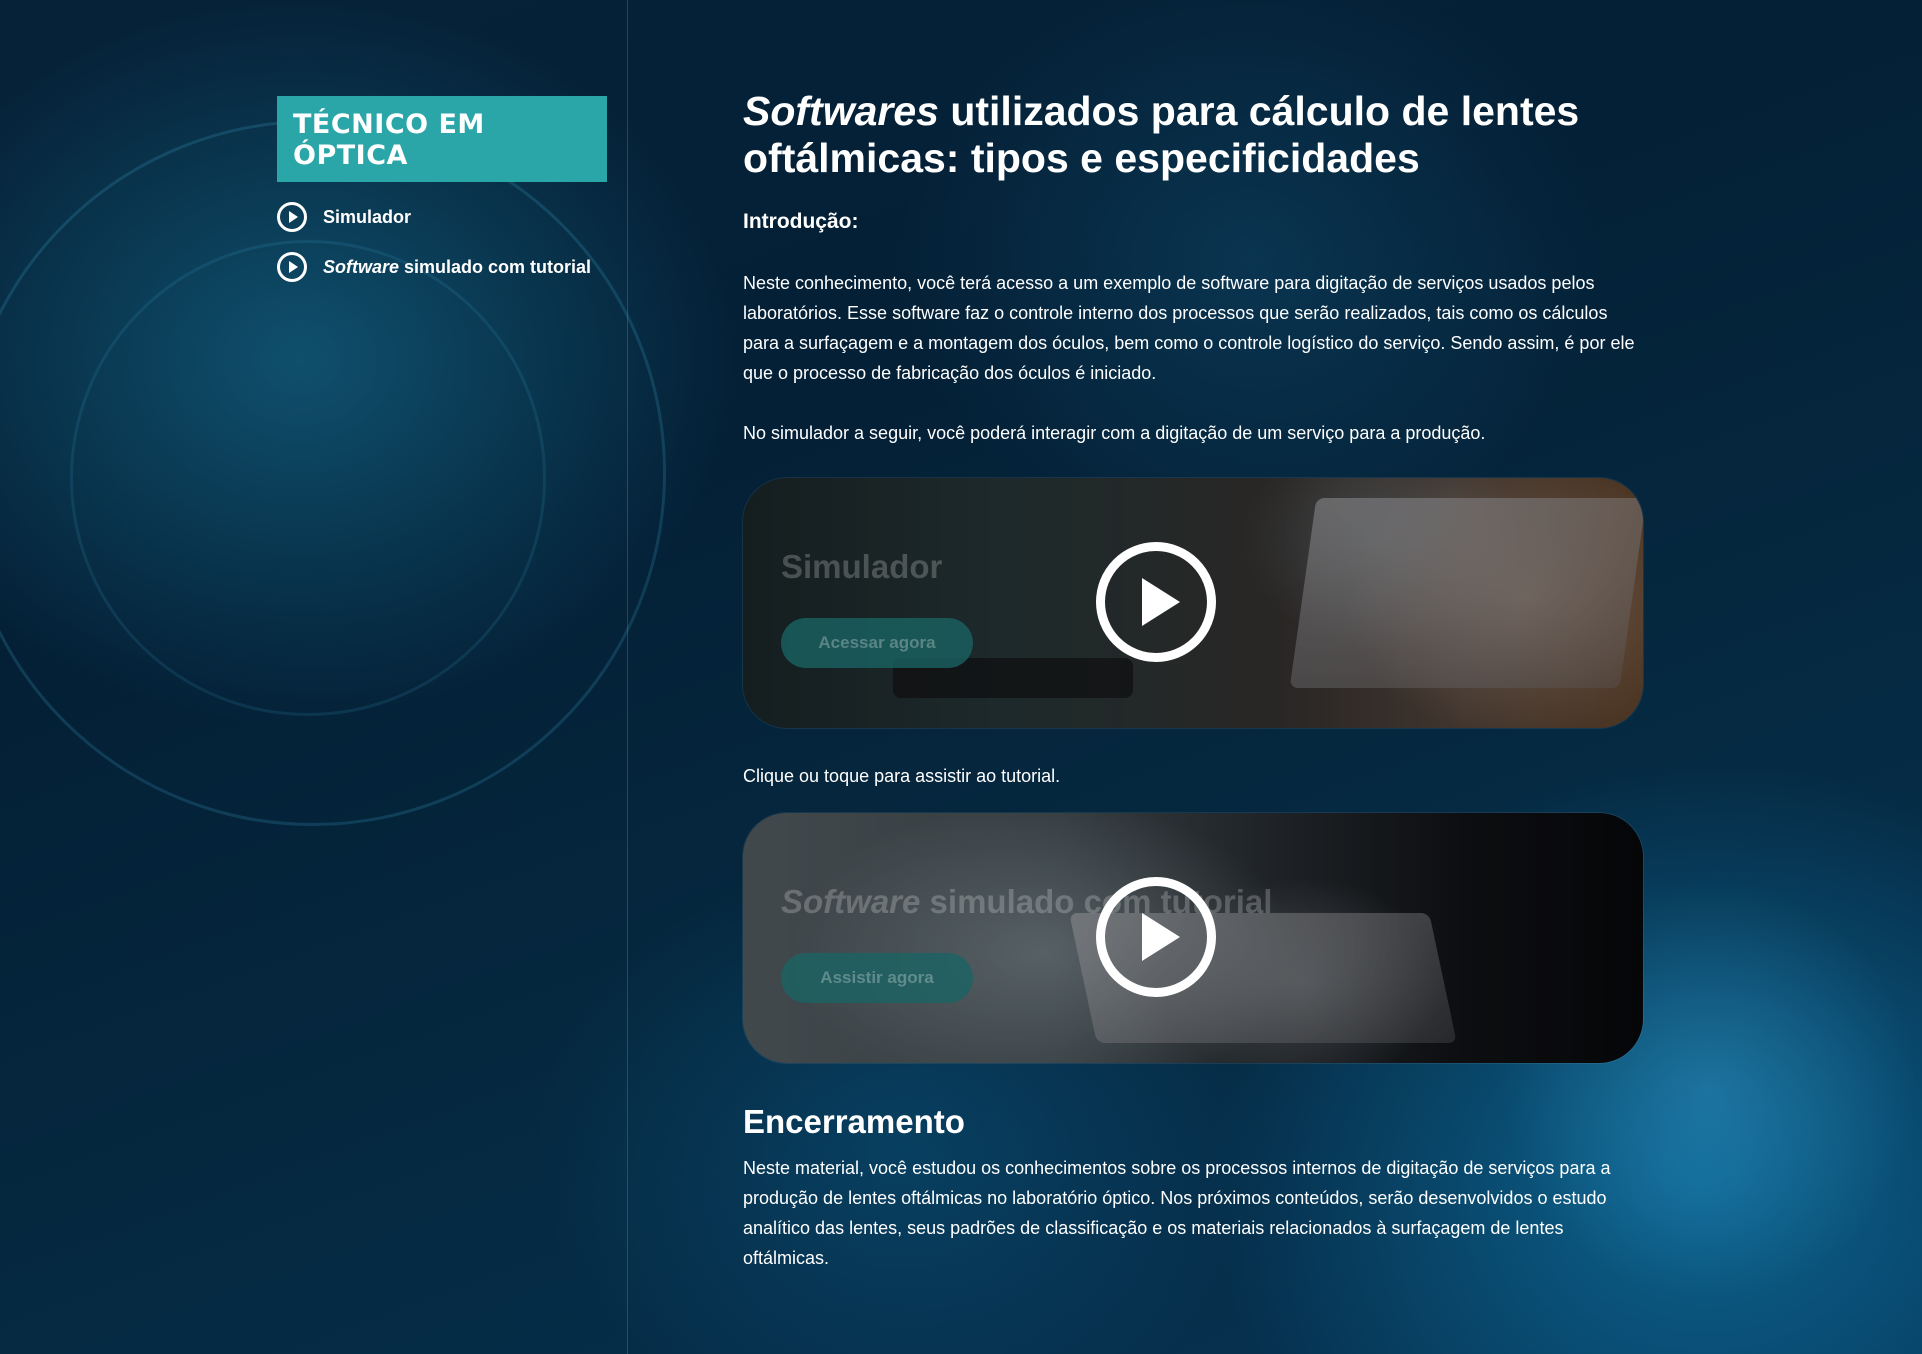  Describe the element at coordinates (1096, 901) in the screenshot. I see `tutorial-card-title-rest: simulado com tutorial` at that location.